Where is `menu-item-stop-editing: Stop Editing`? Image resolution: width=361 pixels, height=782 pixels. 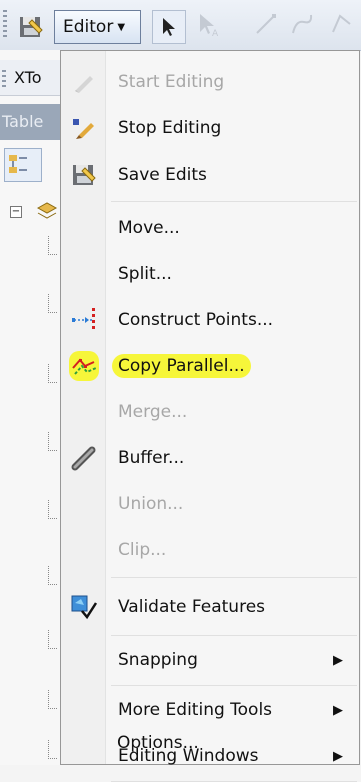 menu-item-stop-editing: Stop Editing is located at coordinates (210, 128).